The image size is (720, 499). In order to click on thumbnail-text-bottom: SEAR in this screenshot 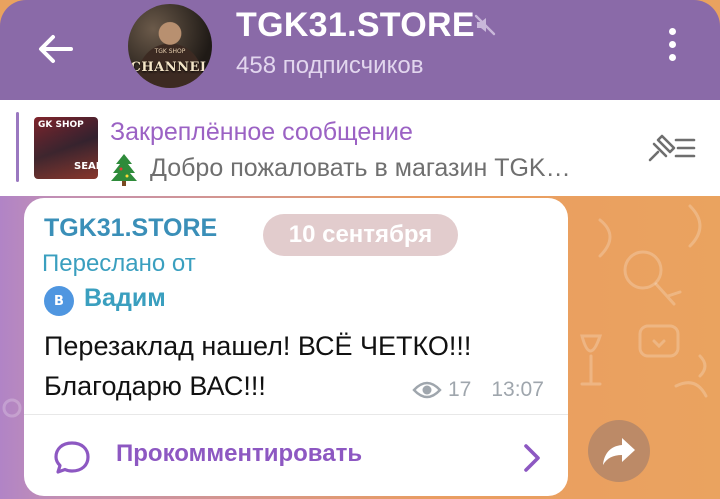, I will do `click(86, 166)`.